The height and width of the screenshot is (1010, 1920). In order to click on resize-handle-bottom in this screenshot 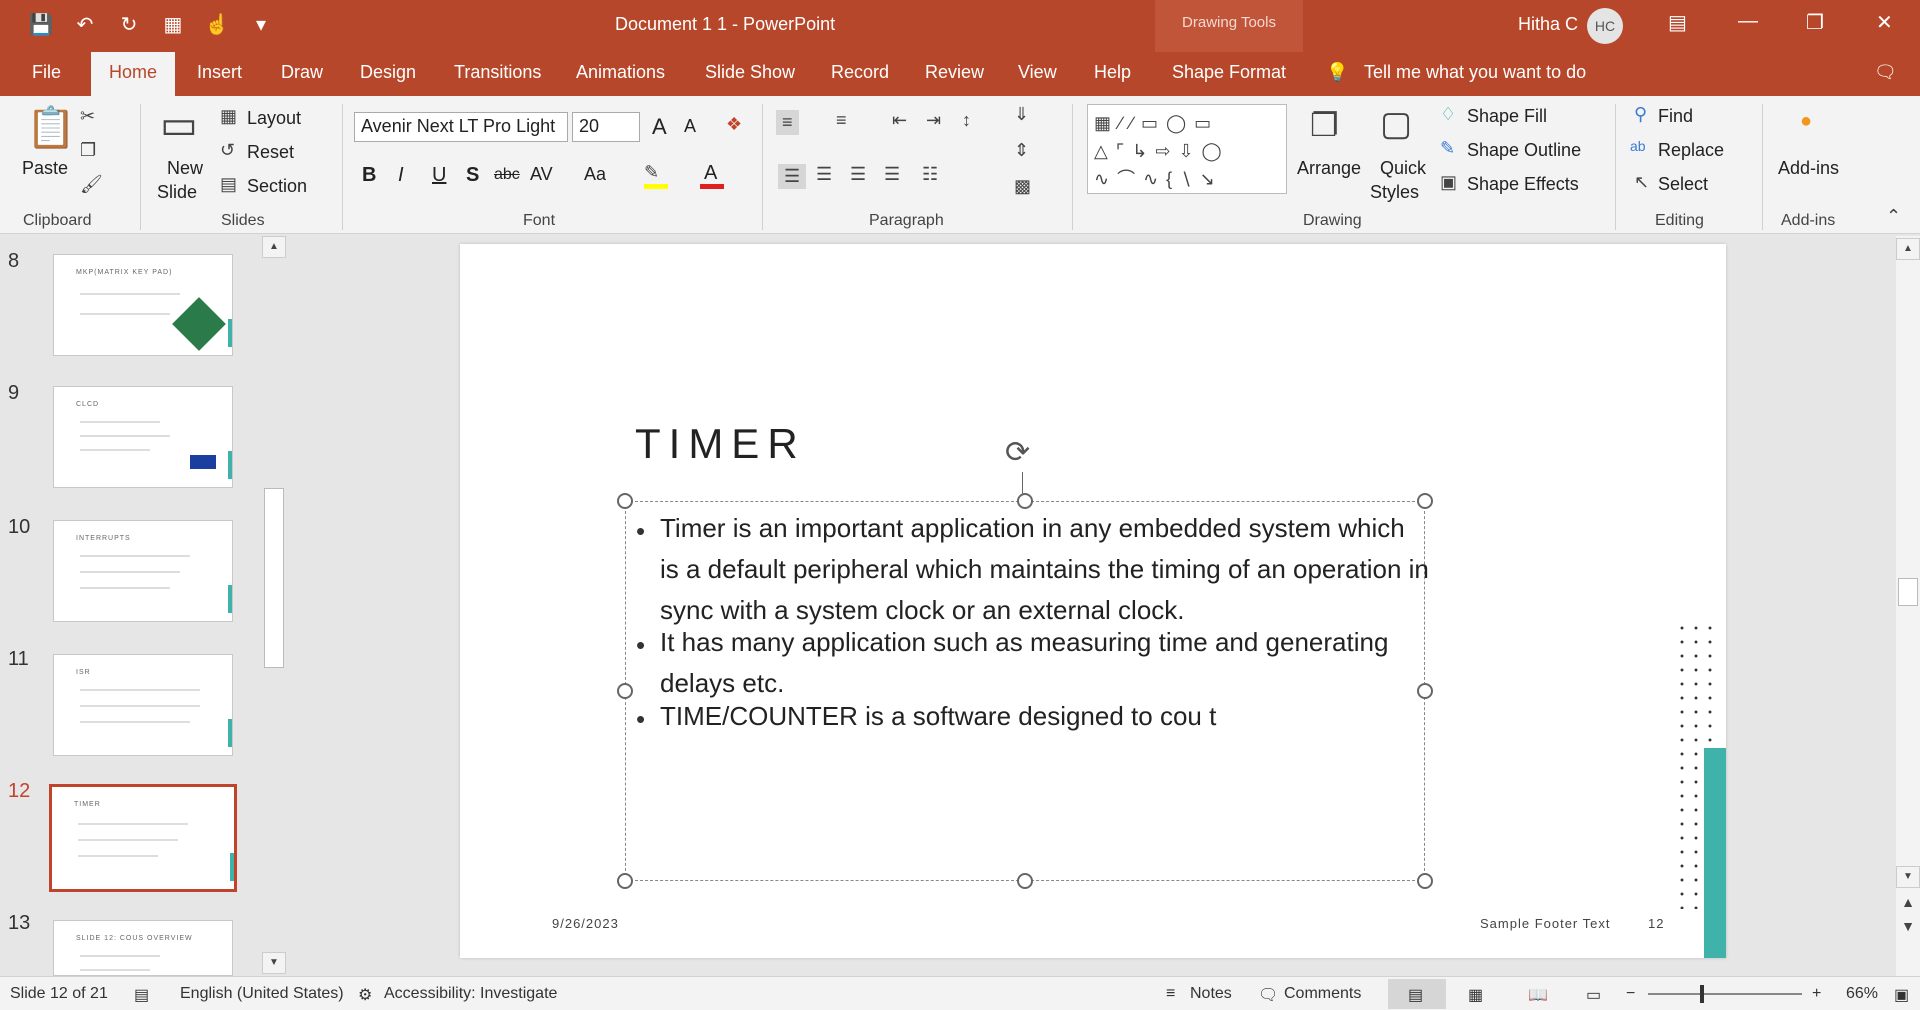, I will do `click(1025, 881)`.